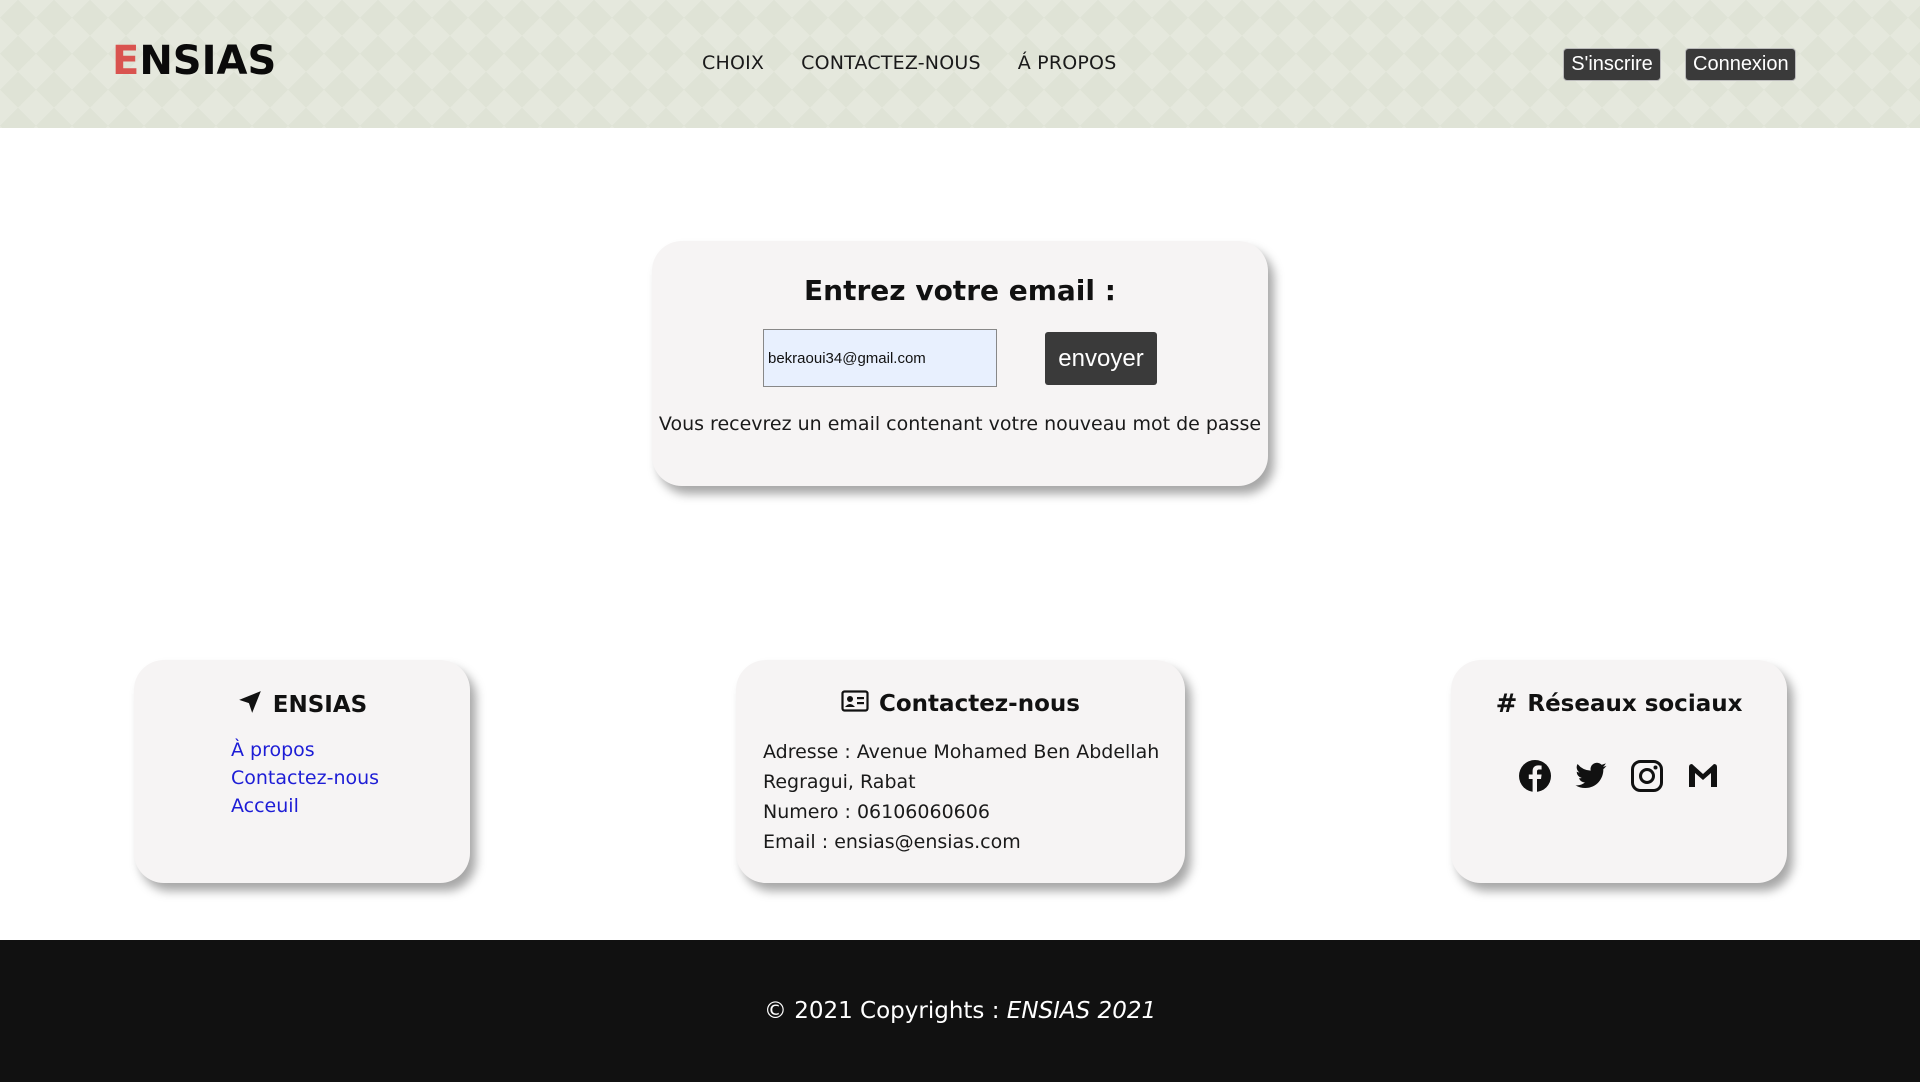 The image size is (1920, 1082). I want to click on main-nav: CHOIX CONTACTEZ-NOUS Á PROPOS, so click(927, 63).